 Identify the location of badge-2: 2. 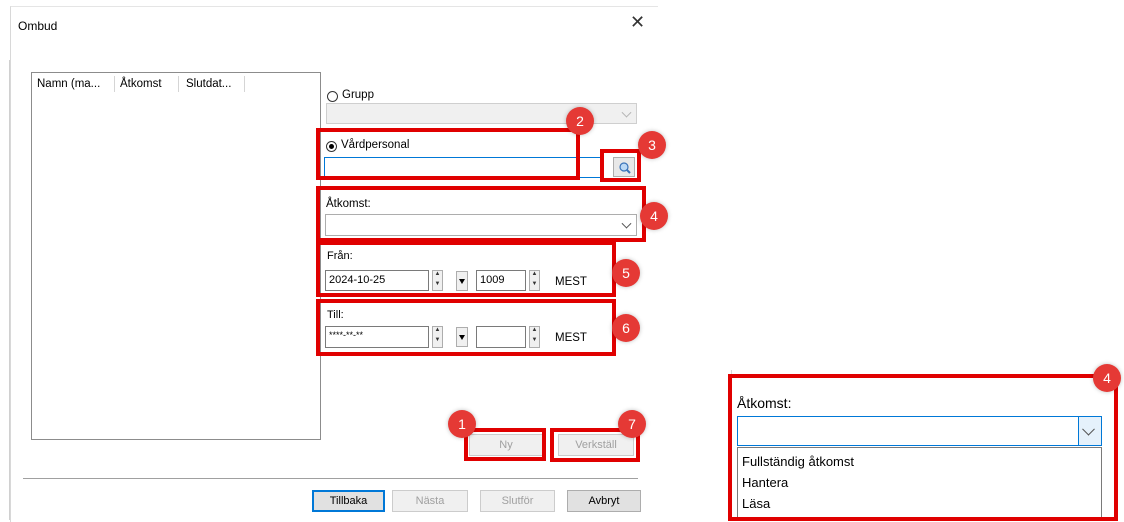
(580, 121).